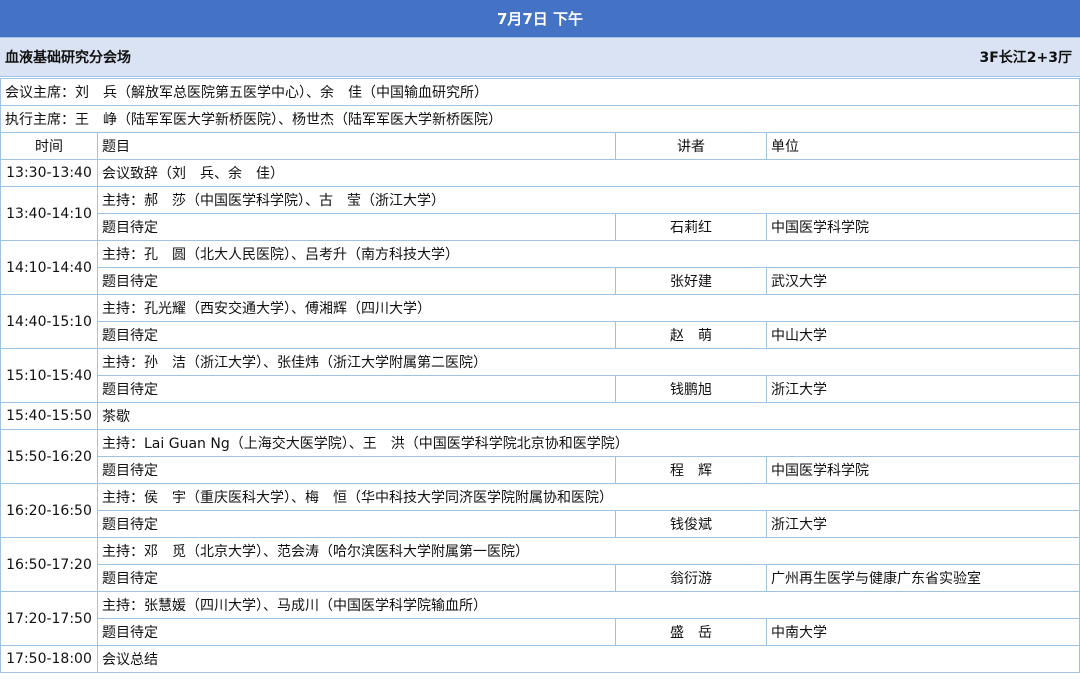 The height and width of the screenshot is (693, 1080). What do you see at coordinates (588, 362) in the screenshot?
I see `slot-host: 主持：孙 洁（浙江大学）、张佳炜（浙江大学附属第二医院）` at bounding box center [588, 362].